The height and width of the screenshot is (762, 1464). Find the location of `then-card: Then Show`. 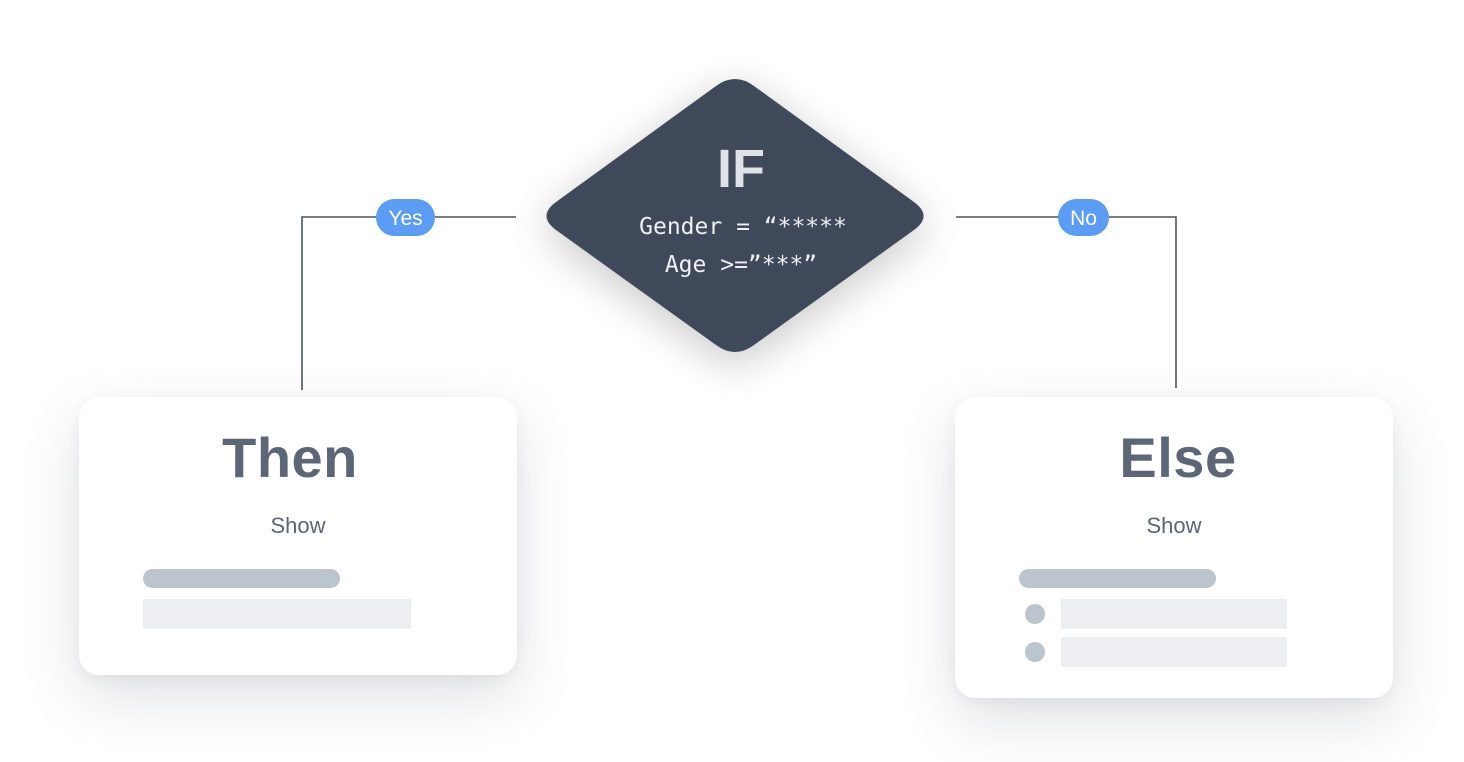

then-card: Then Show is located at coordinates (298, 536).